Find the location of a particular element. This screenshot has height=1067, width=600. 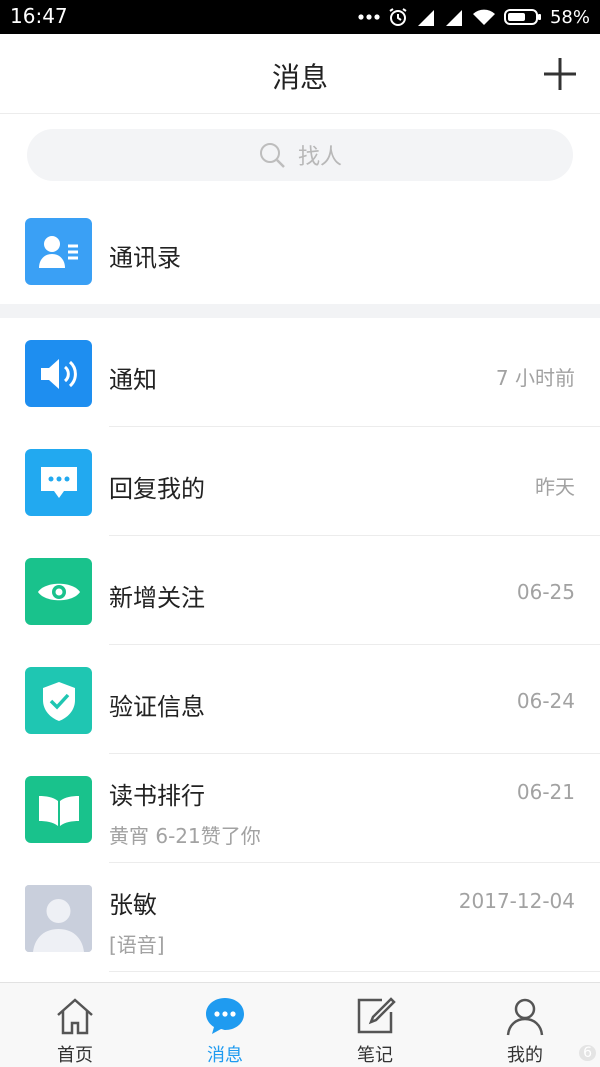

message-time: 06-21 is located at coordinates (545, 792).